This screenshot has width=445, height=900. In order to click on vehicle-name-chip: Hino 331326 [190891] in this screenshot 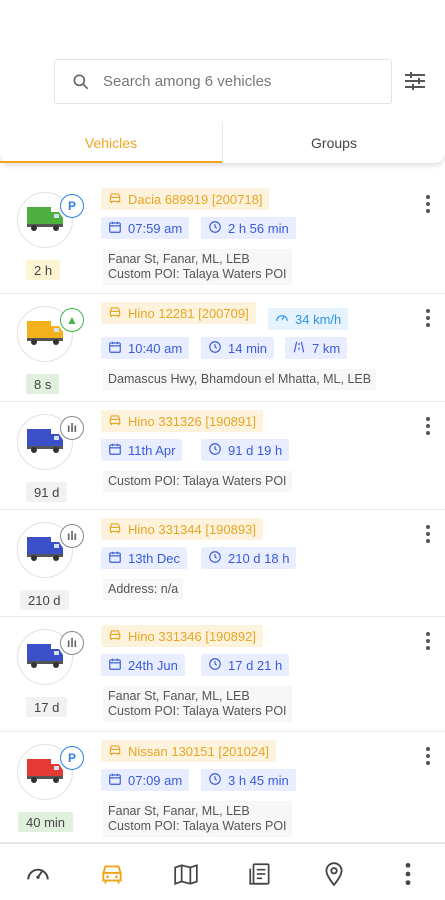, I will do `click(182, 421)`.